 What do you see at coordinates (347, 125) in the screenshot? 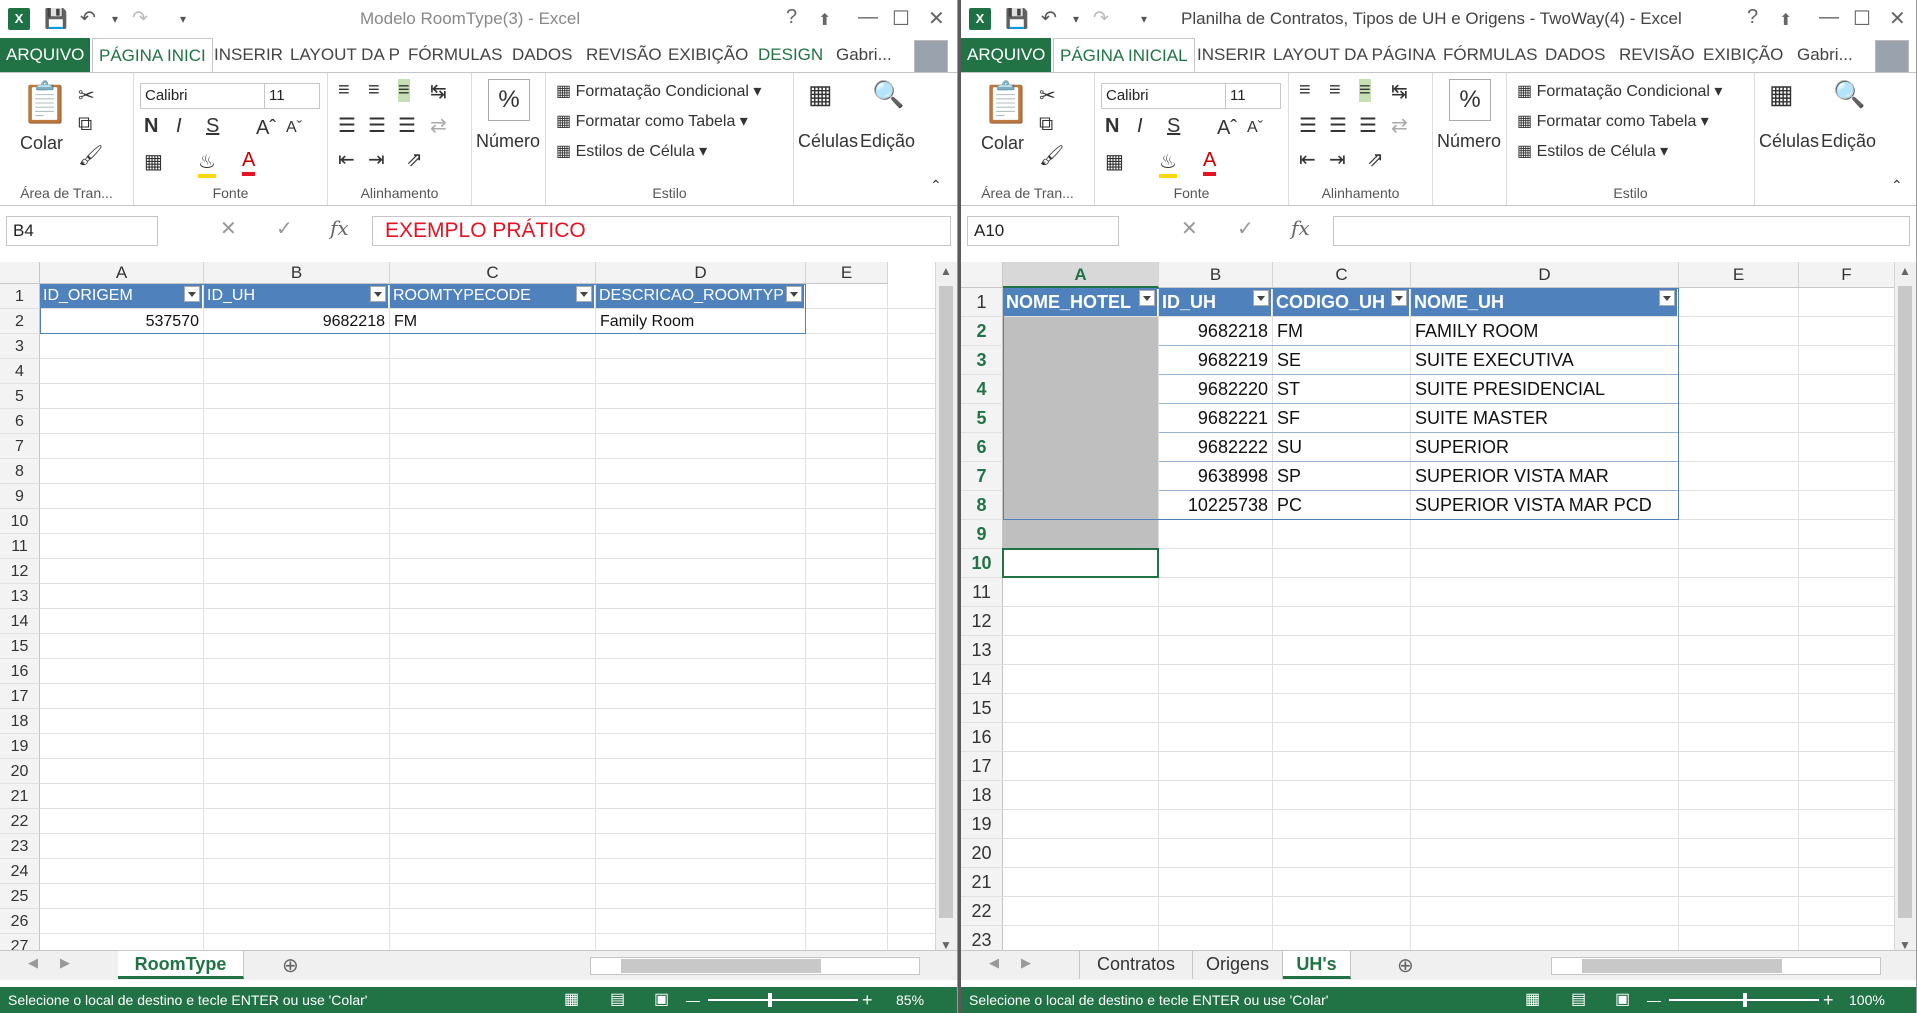
I see `align-left-icon: ☰` at bounding box center [347, 125].